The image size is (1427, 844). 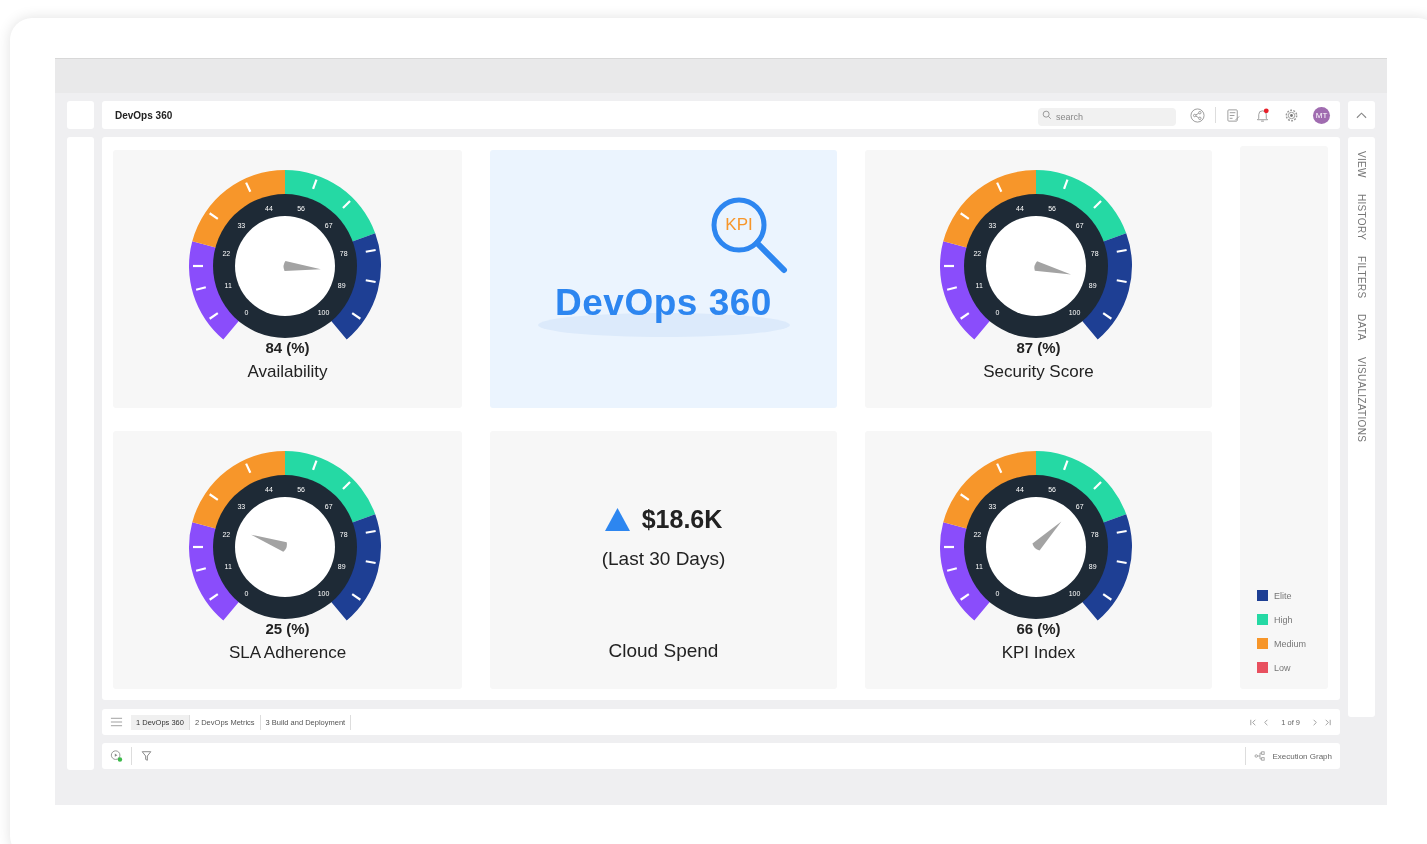 I want to click on gauge-label: KPI Index, so click(x=1038, y=653).